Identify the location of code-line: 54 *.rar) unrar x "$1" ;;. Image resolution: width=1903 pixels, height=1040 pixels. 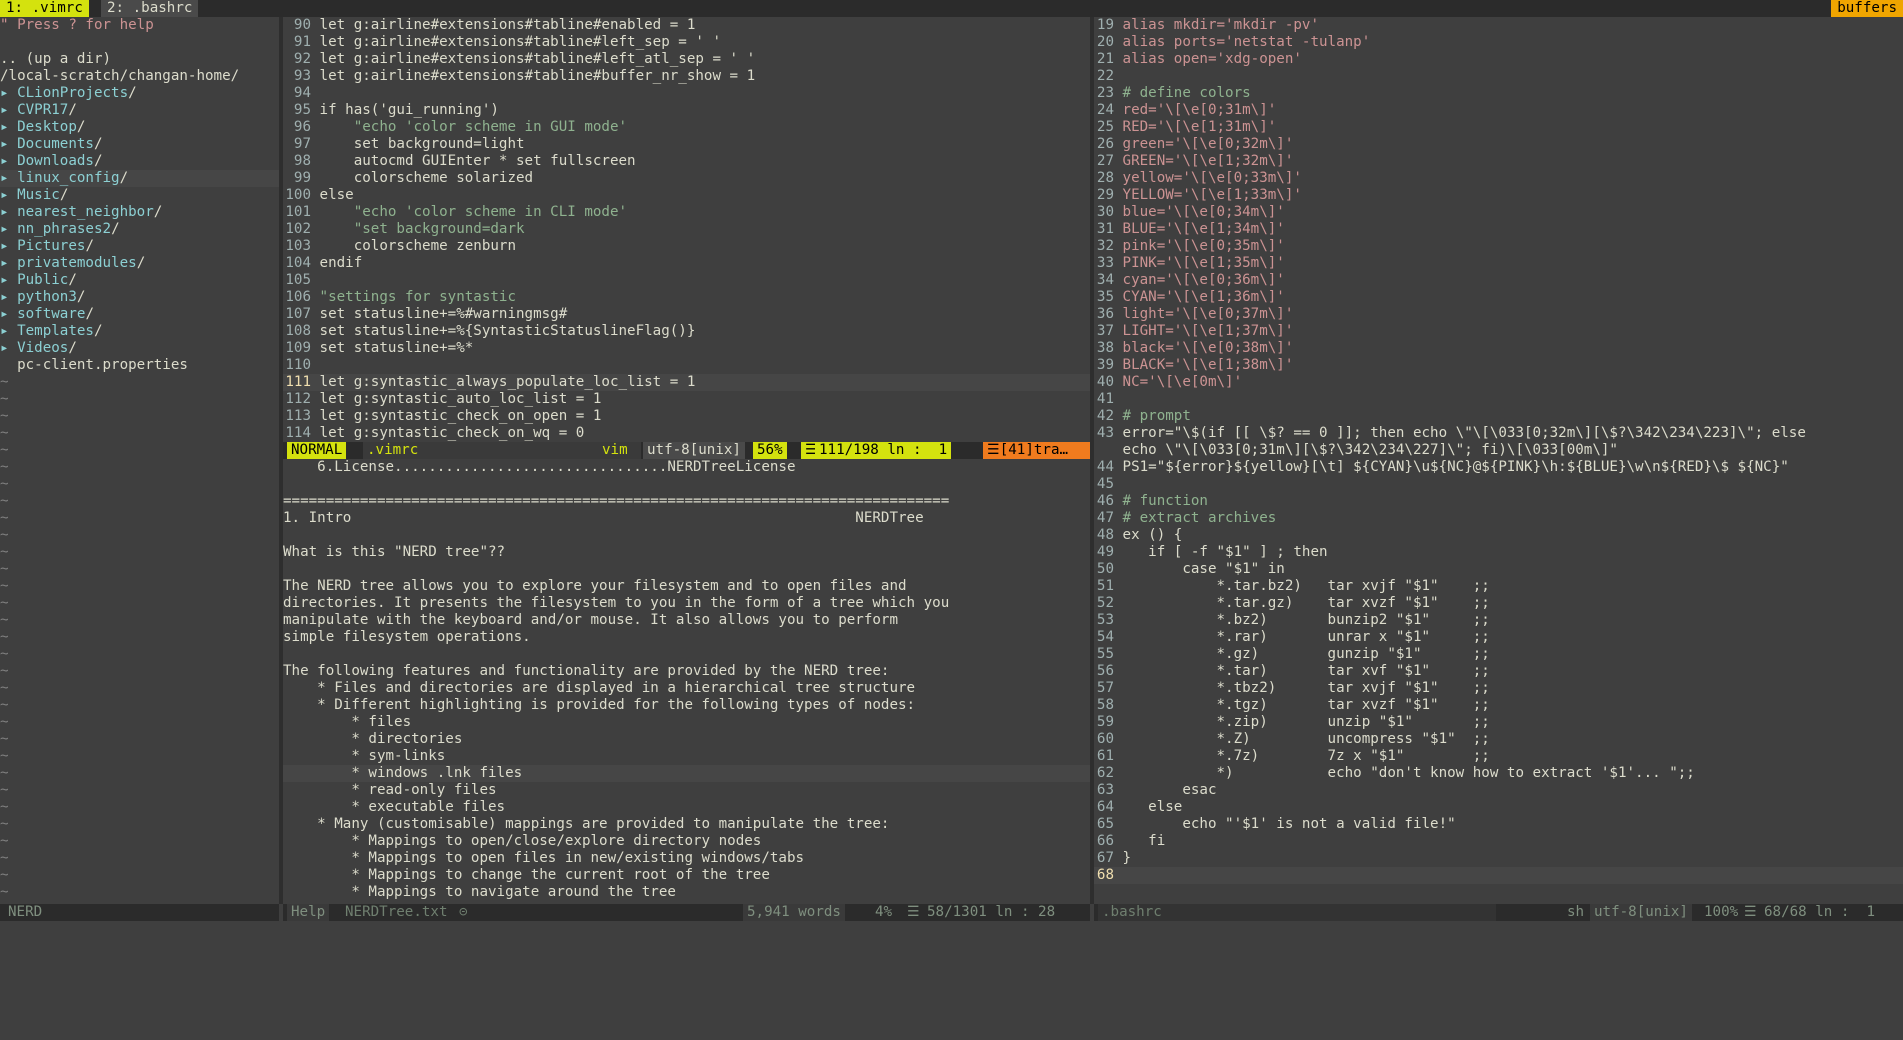
(1498, 637).